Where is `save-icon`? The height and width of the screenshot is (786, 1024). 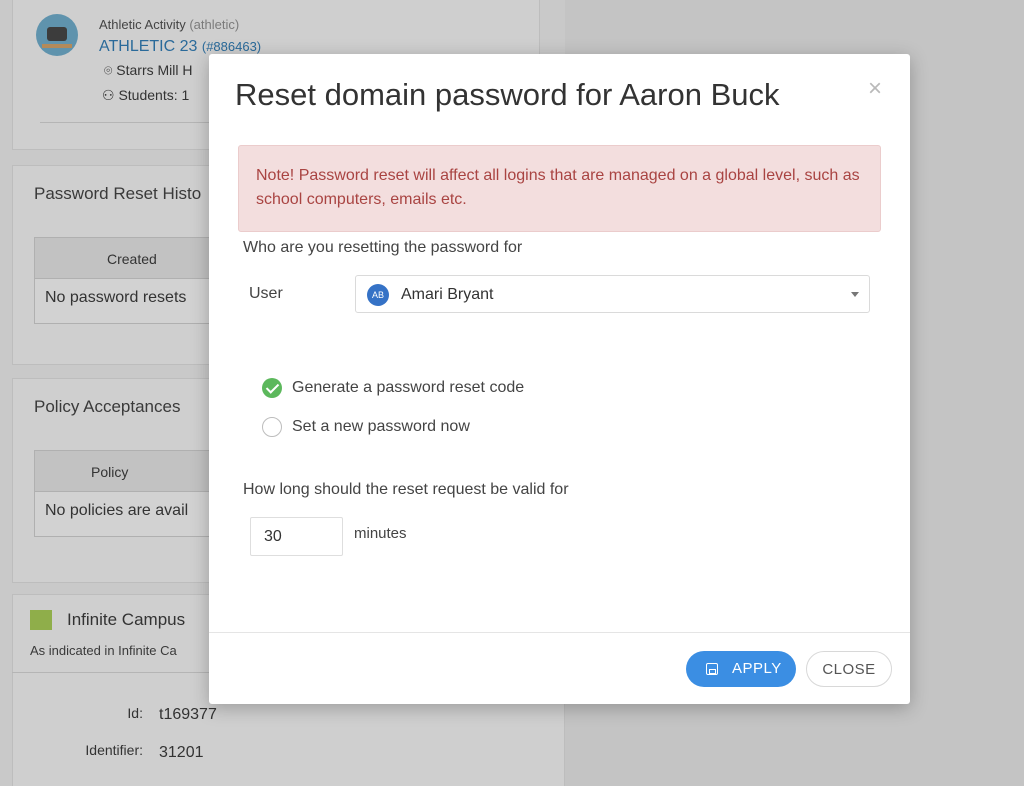 save-icon is located at coordinates (712, 669).